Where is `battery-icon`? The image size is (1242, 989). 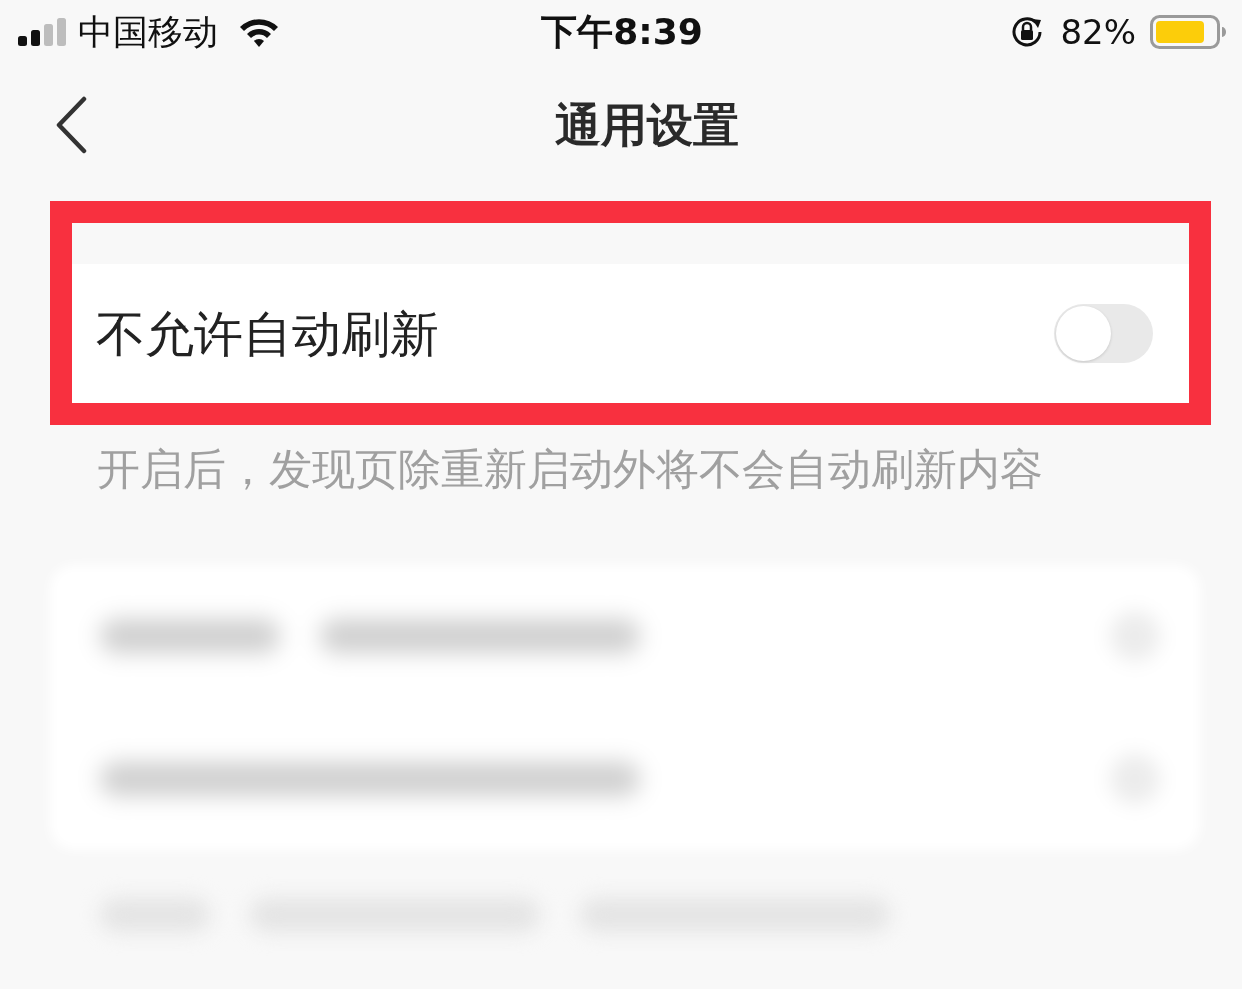 battery-icon is located at coordinates (1188, 32).